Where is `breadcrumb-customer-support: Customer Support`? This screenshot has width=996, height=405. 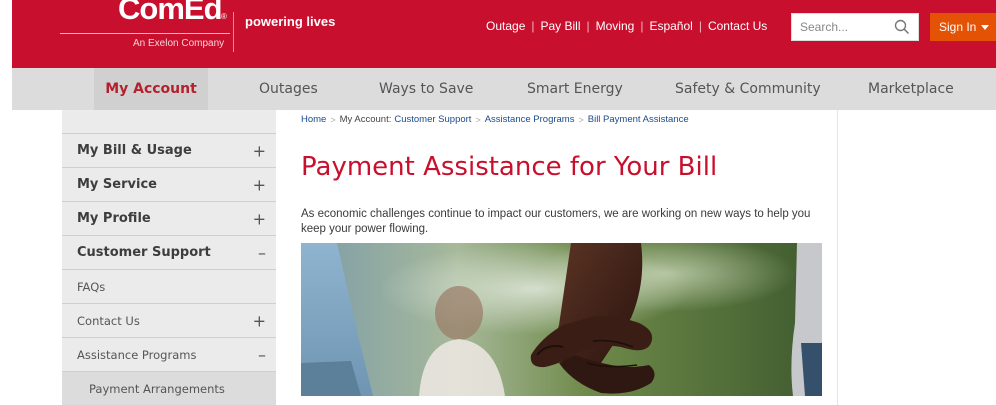 breadcrumb-customer-support: Customer Support is located at coordinates (432, 119).